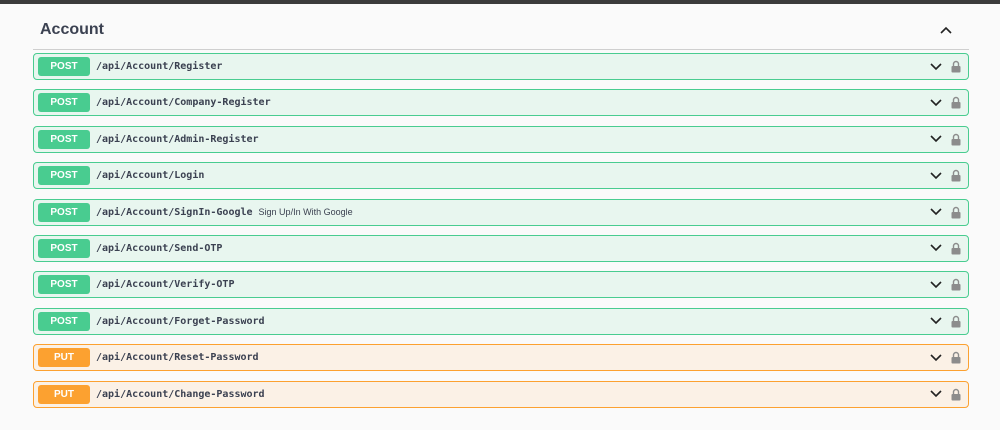 This screenshot has height=430, width=1000. I want to click on operation-row: POST/api/Account/Login, so click(501, 176).